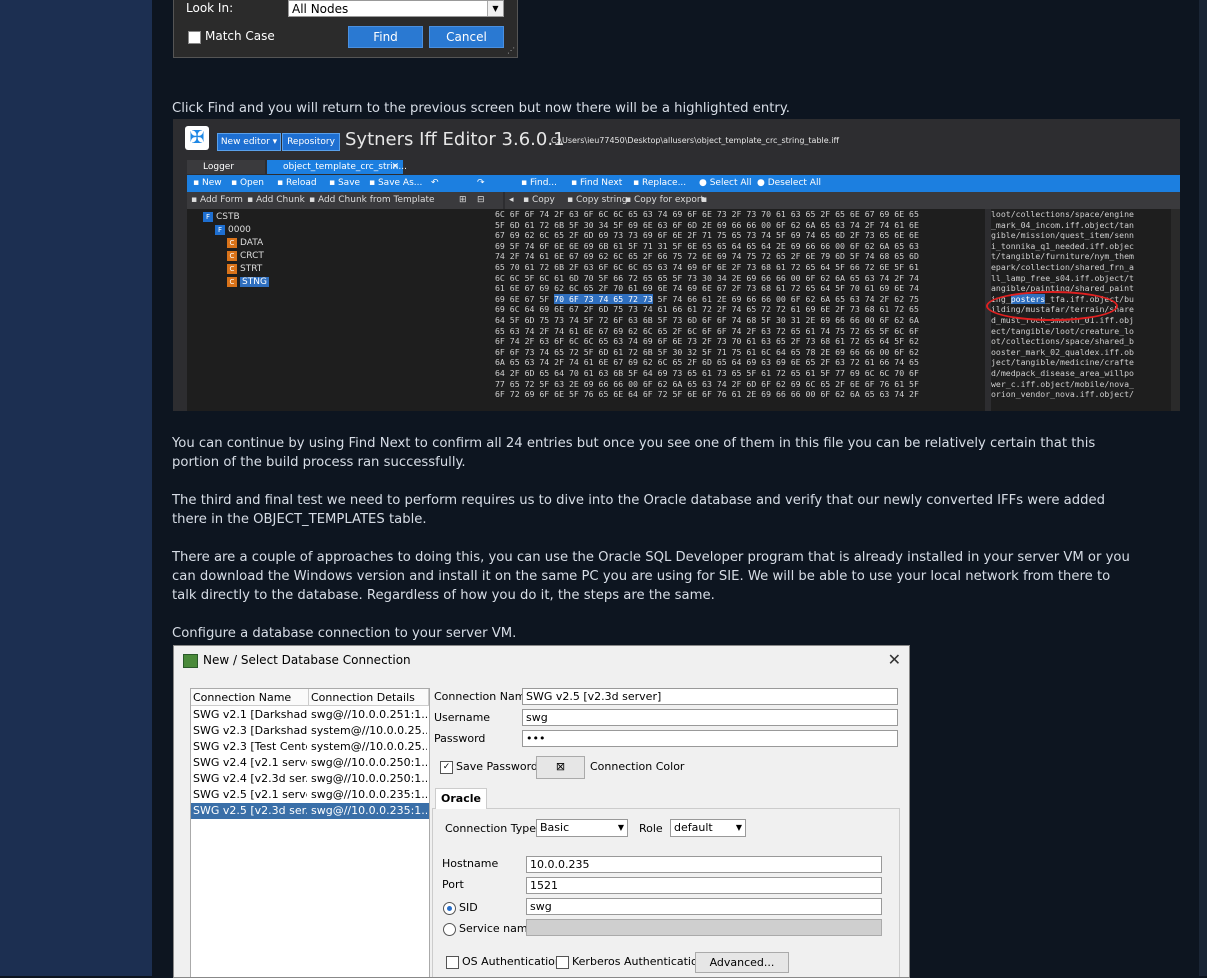 Image resolution: width=1207 pixels, height=978 pixels. Describe the element at coordinates (252, 183) in the screenshot. I see `open-label: Open` at that location.